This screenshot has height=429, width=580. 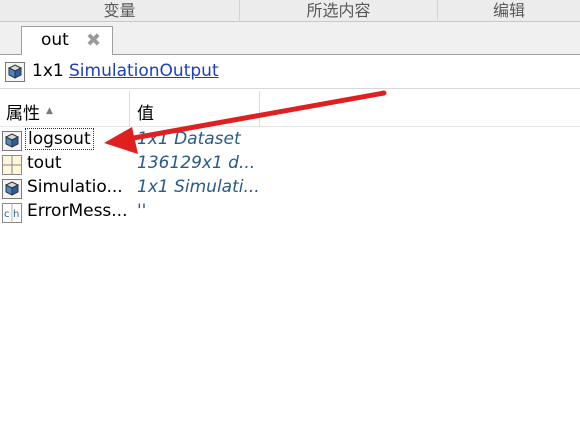 What do you see at coordinates (48, 71) in the screenshot?
I see `variable-dimension: 1x1` at bounding box center [48, 71].